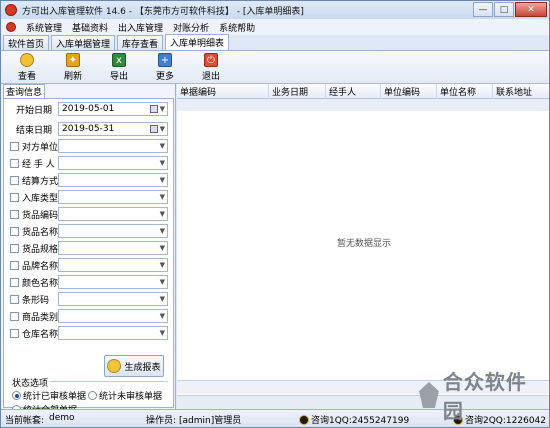  I want to click on filter-combo-item-name: ▼, so click(113, 231).